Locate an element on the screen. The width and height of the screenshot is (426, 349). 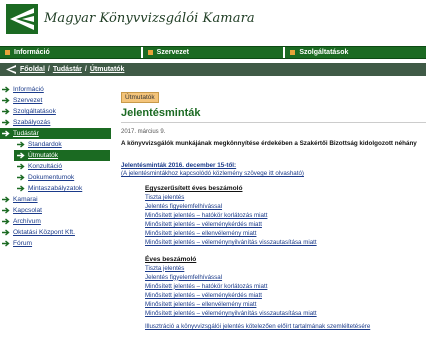
sidebar-item-standardok: Standardok is located at coordinates (55, 144).